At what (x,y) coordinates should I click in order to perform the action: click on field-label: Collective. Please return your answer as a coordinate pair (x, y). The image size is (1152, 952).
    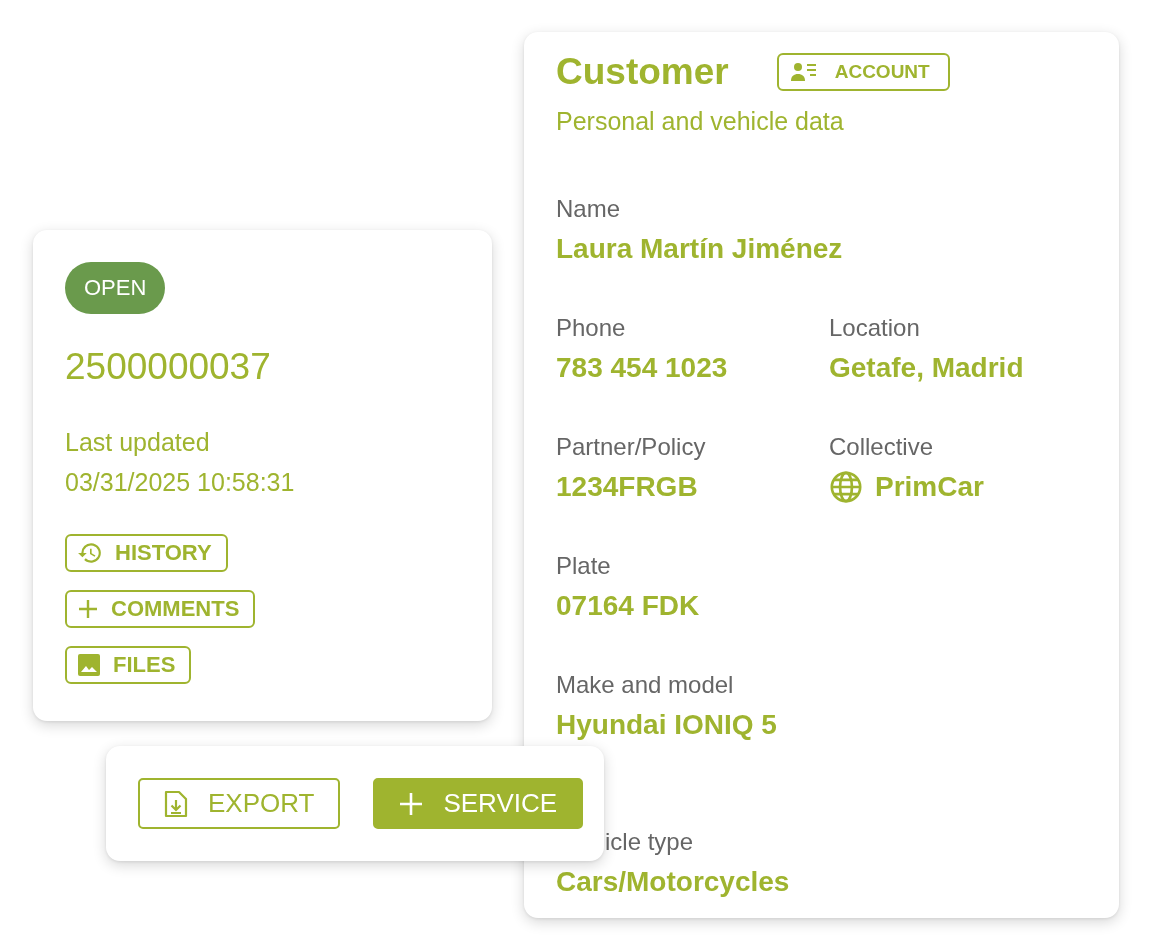
    Looking at the image, I should click on (882, 447).